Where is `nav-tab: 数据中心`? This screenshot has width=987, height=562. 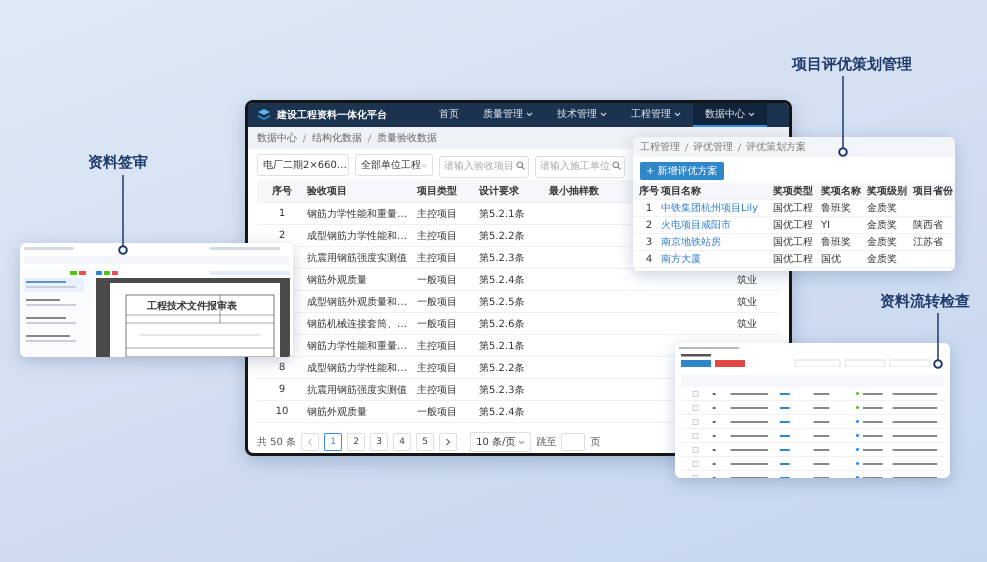 nav-tab: 数据中心 is located at coordinates (730, 115).